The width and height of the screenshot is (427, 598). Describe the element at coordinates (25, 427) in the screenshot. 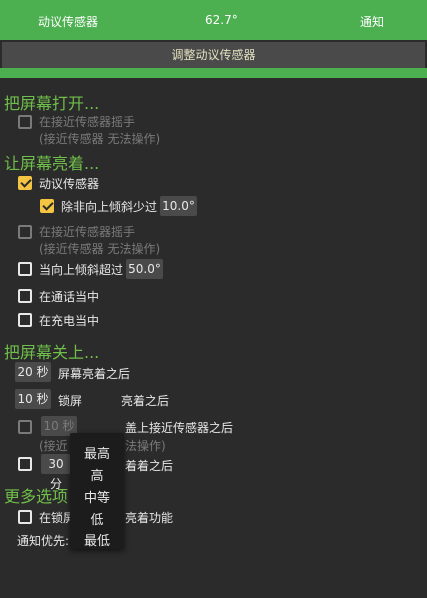

I see `cover-sensor-checkbox` at that location.